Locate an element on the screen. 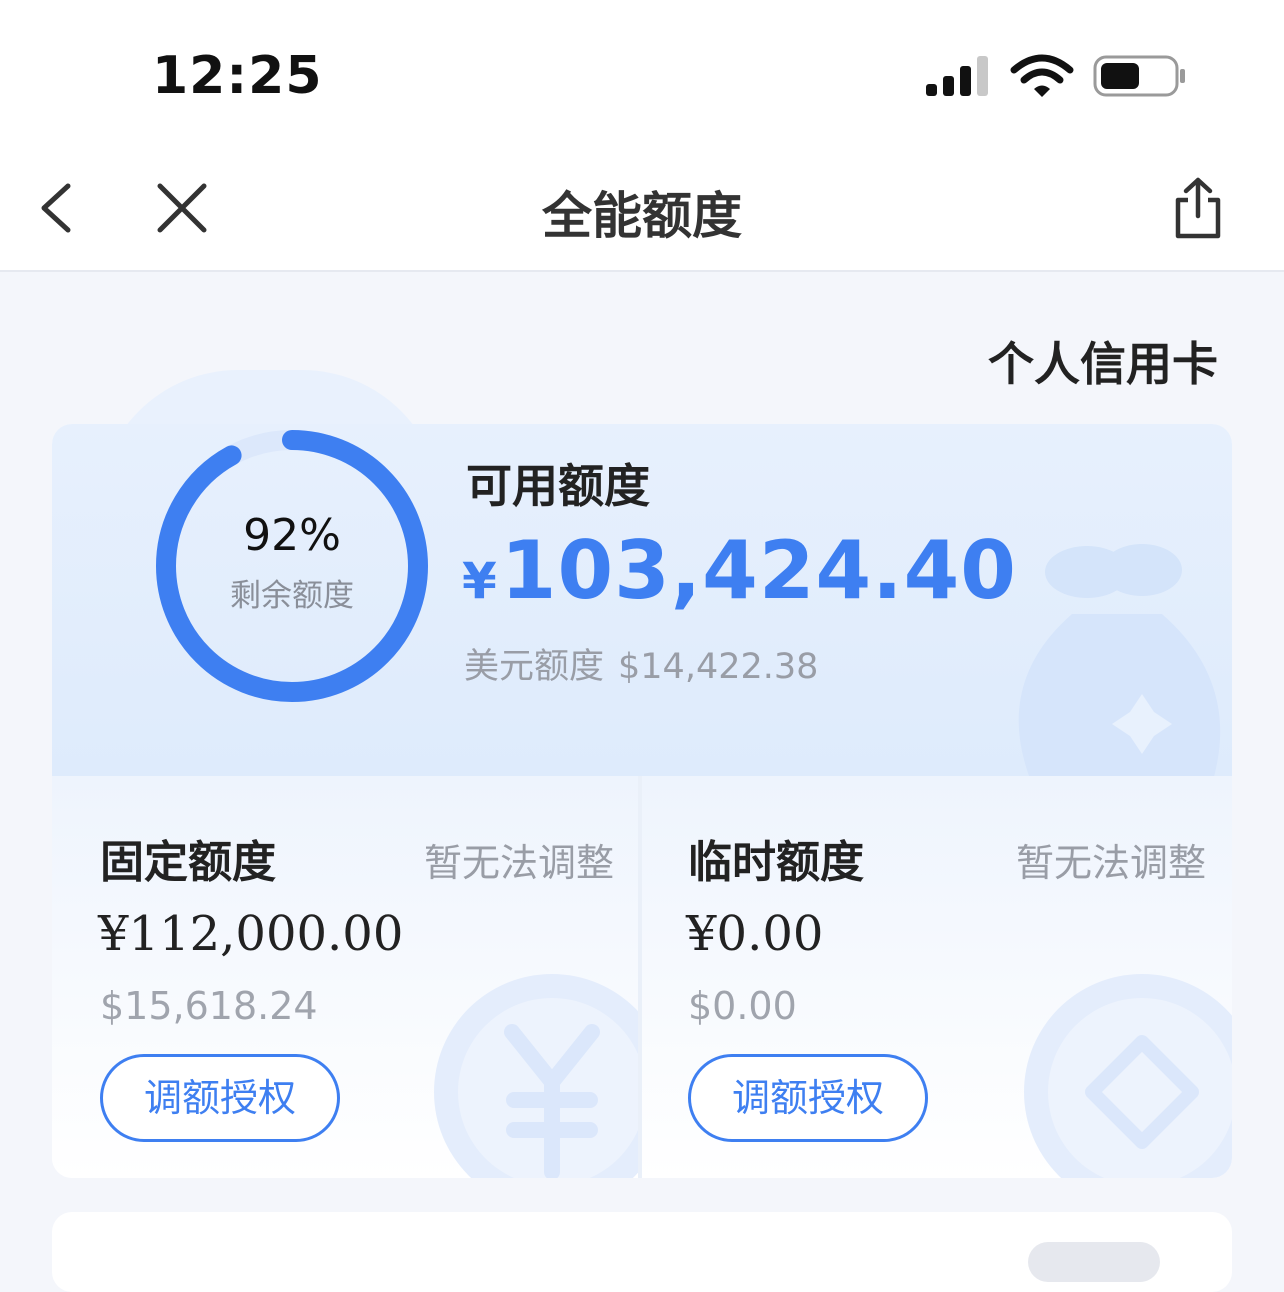 This screenshot has height=1292, width=1284. available-limit-amount: ¥103,424.40 is located at coordinates (739, 570).